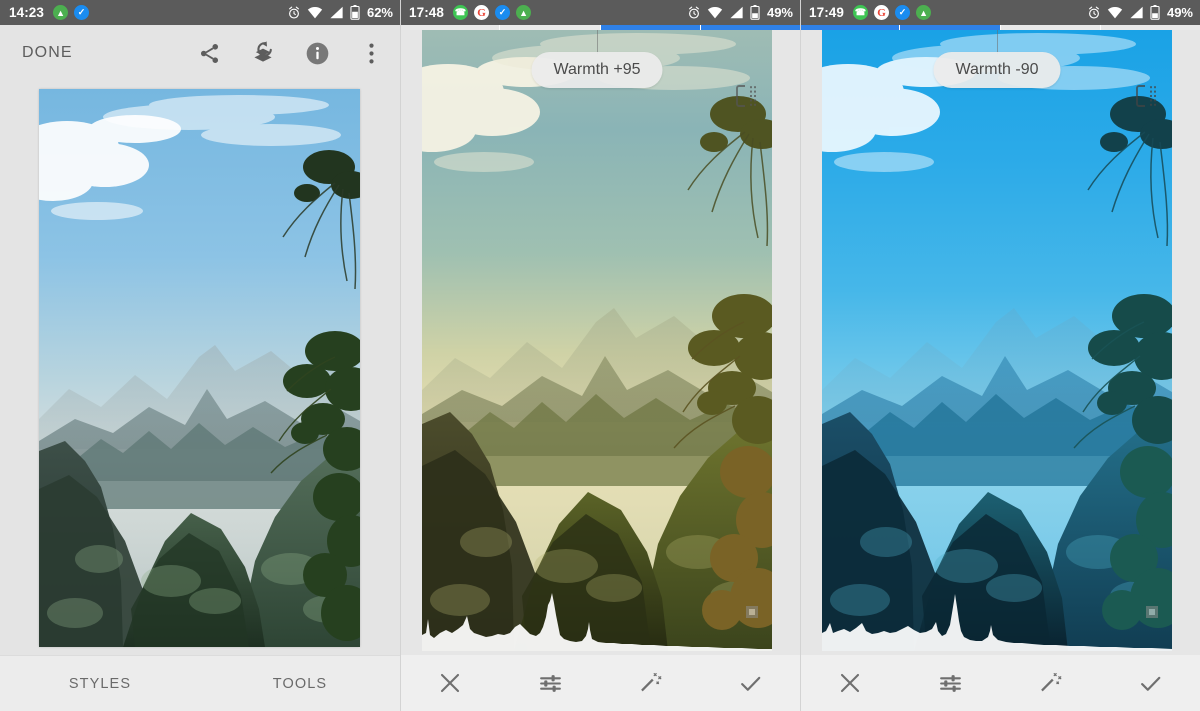 This screenshot has height=711, width=1200. I want to click on editor-toolbar: DONE, so click(200, 53).